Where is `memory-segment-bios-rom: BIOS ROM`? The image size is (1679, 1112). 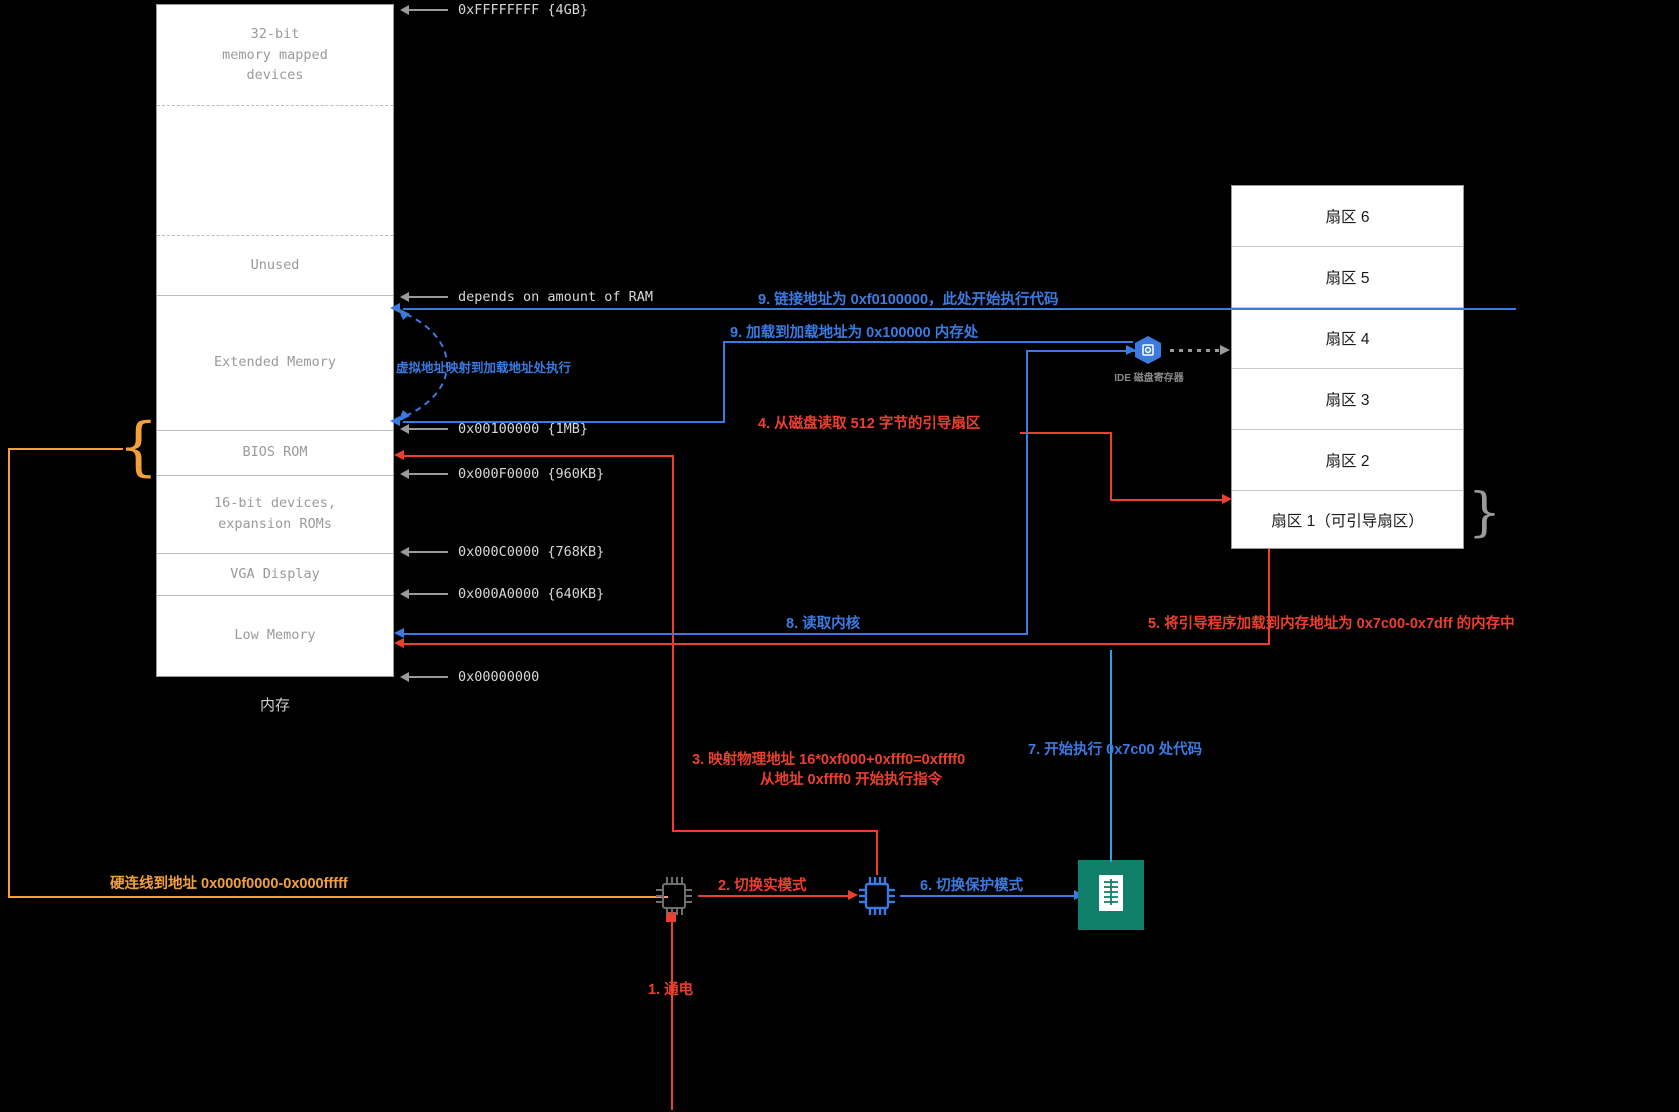 memory-segment-bios-rom: BIOS ROM is located at coordinates (275, 452).